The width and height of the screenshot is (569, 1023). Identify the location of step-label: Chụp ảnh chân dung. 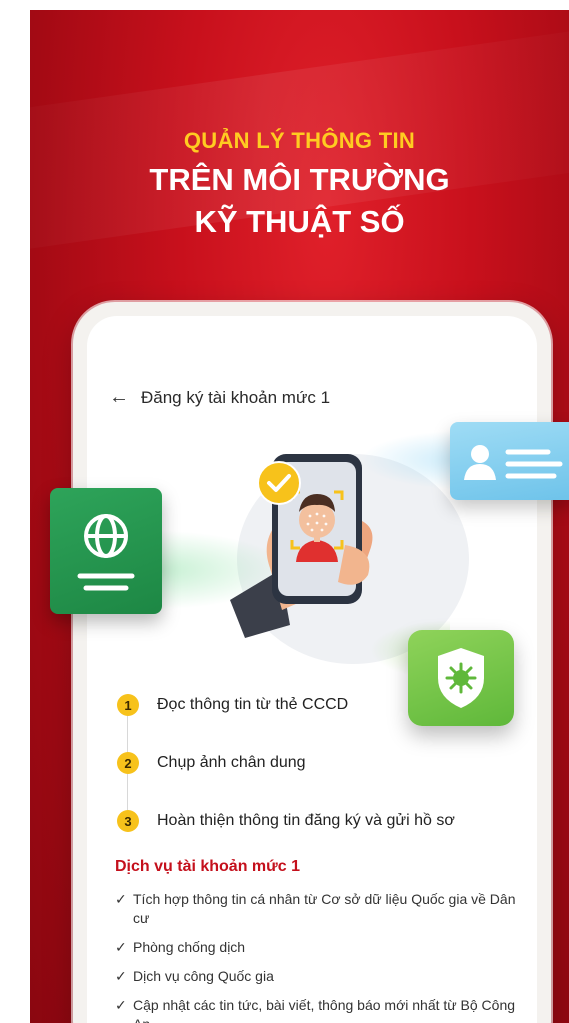
(231, 762).